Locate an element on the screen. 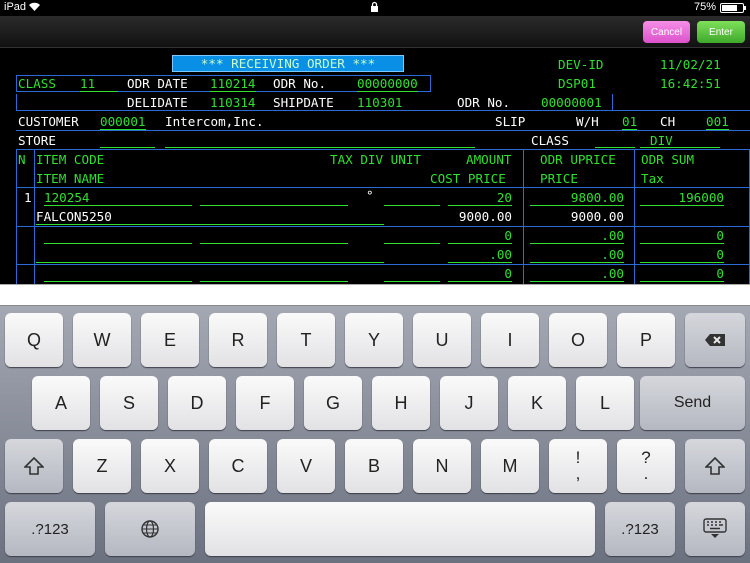  col-cost-price-header: COST PRICE is located at coordinates (468, 178).